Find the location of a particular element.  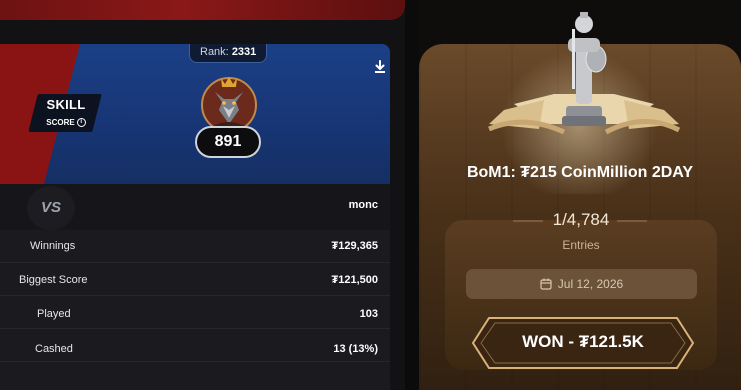

rank-label: Rank: is located at coordinates (214, 52).